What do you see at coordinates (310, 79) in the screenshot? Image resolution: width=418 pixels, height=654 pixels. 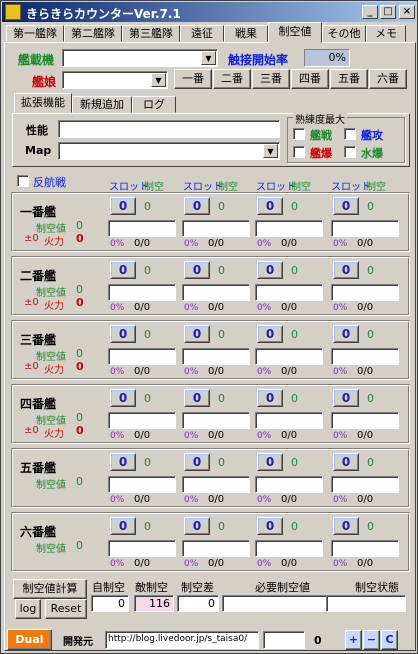 I see `ship-slot-4-button: 四番` at bounding box center [310, 79].